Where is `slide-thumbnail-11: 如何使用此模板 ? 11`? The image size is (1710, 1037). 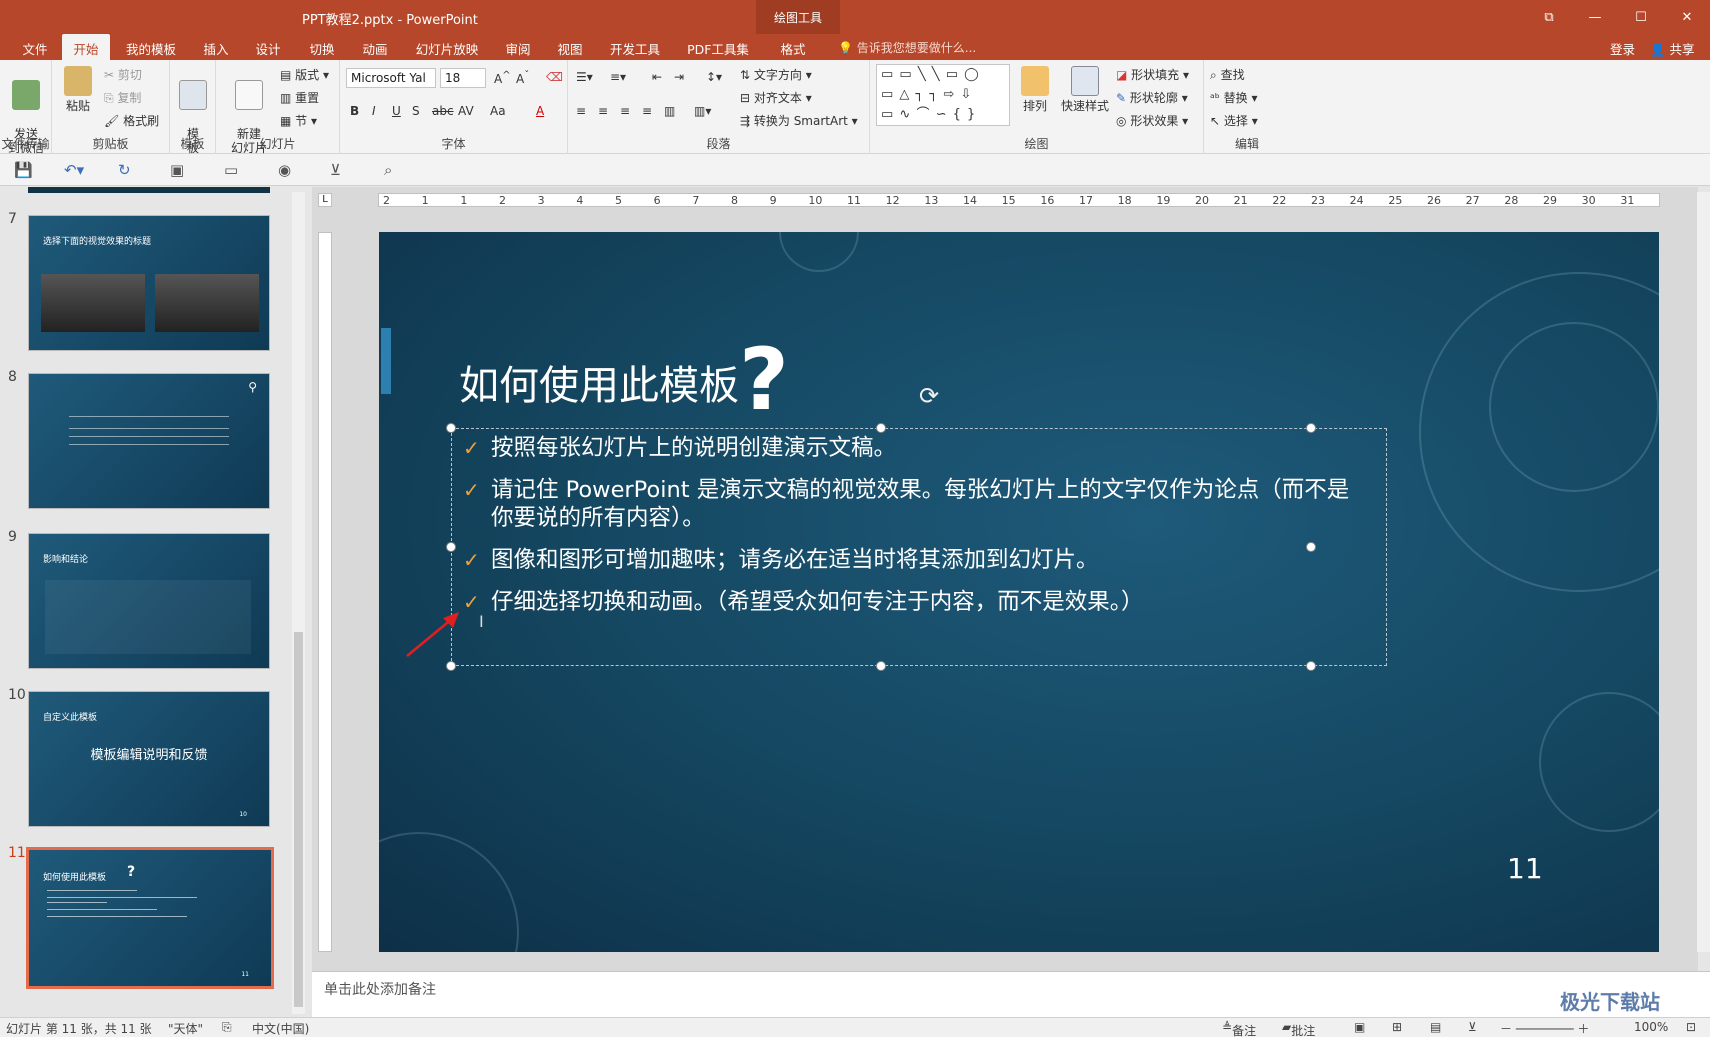 slide-thumbnail-11: 如何使用此模板 ? 11 is located at coordinates (150, 918).